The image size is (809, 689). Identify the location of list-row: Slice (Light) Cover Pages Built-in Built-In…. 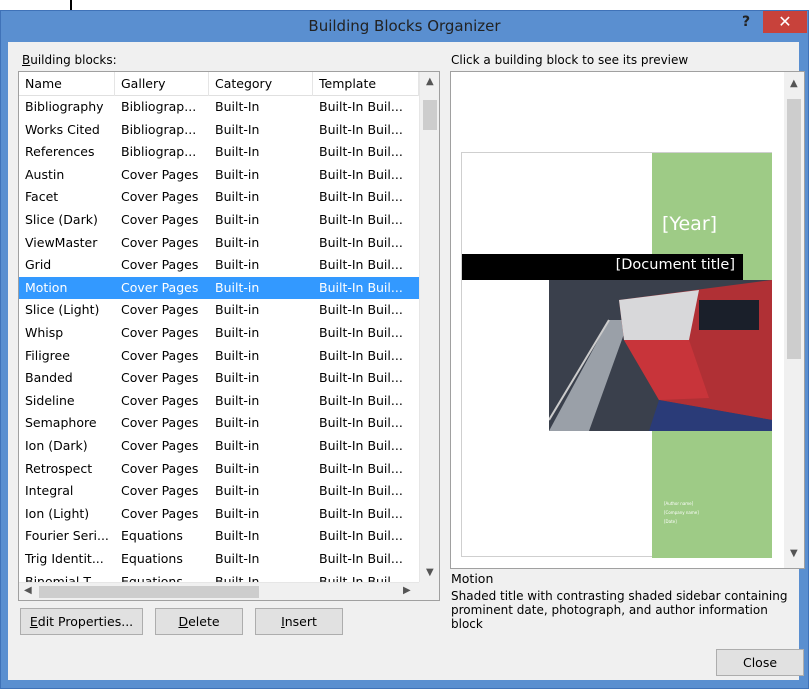
(219, 310).